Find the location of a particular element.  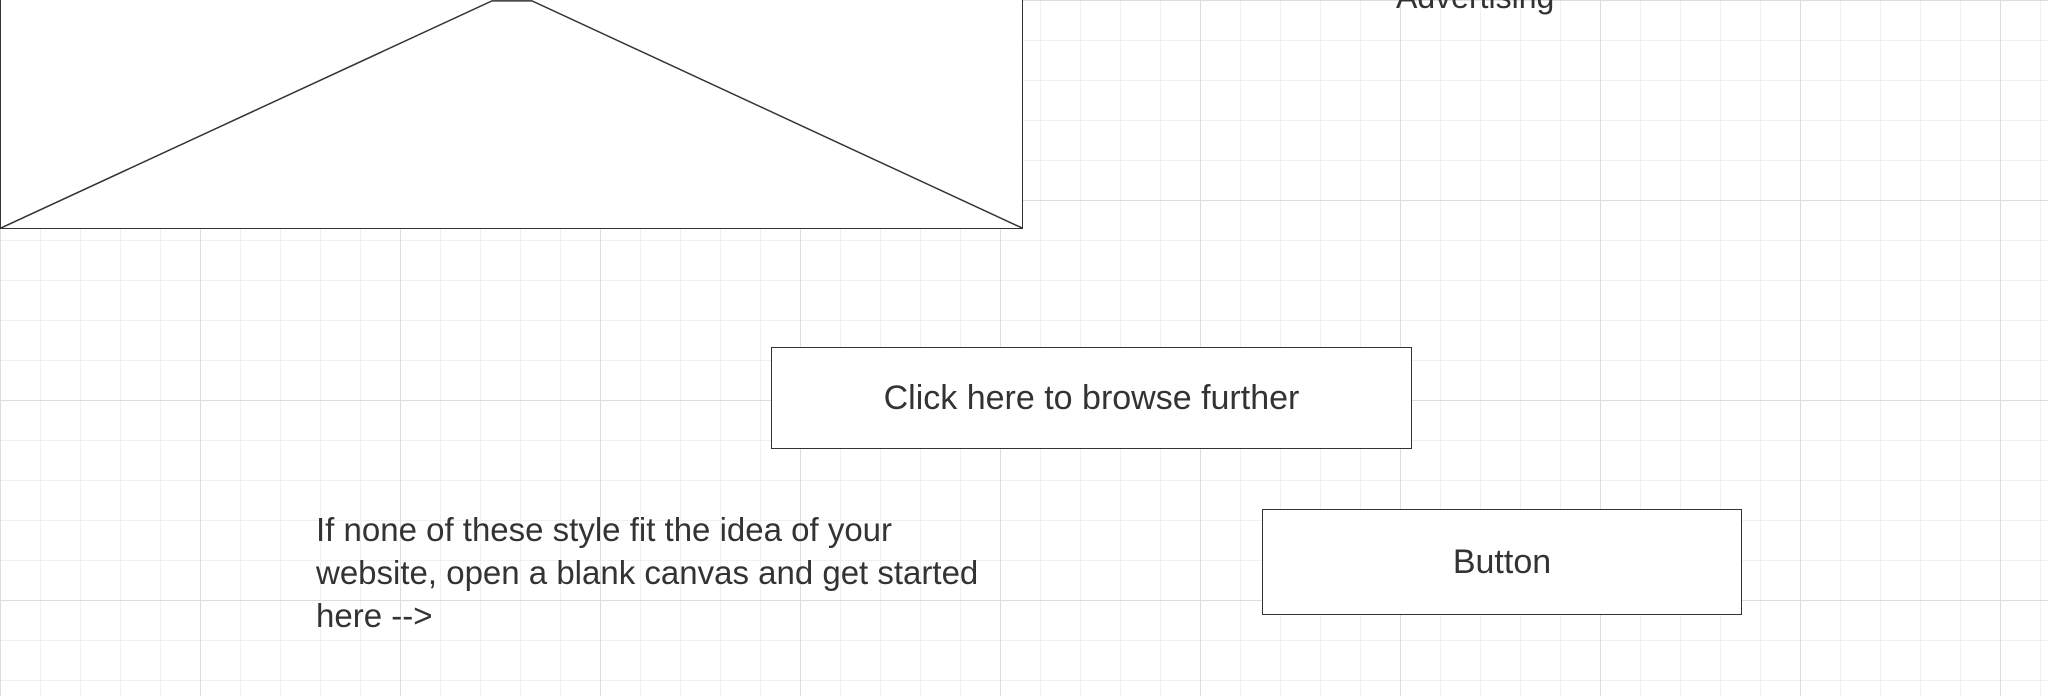

advertising-label: Advertising is located at coordinates (1475, 8).